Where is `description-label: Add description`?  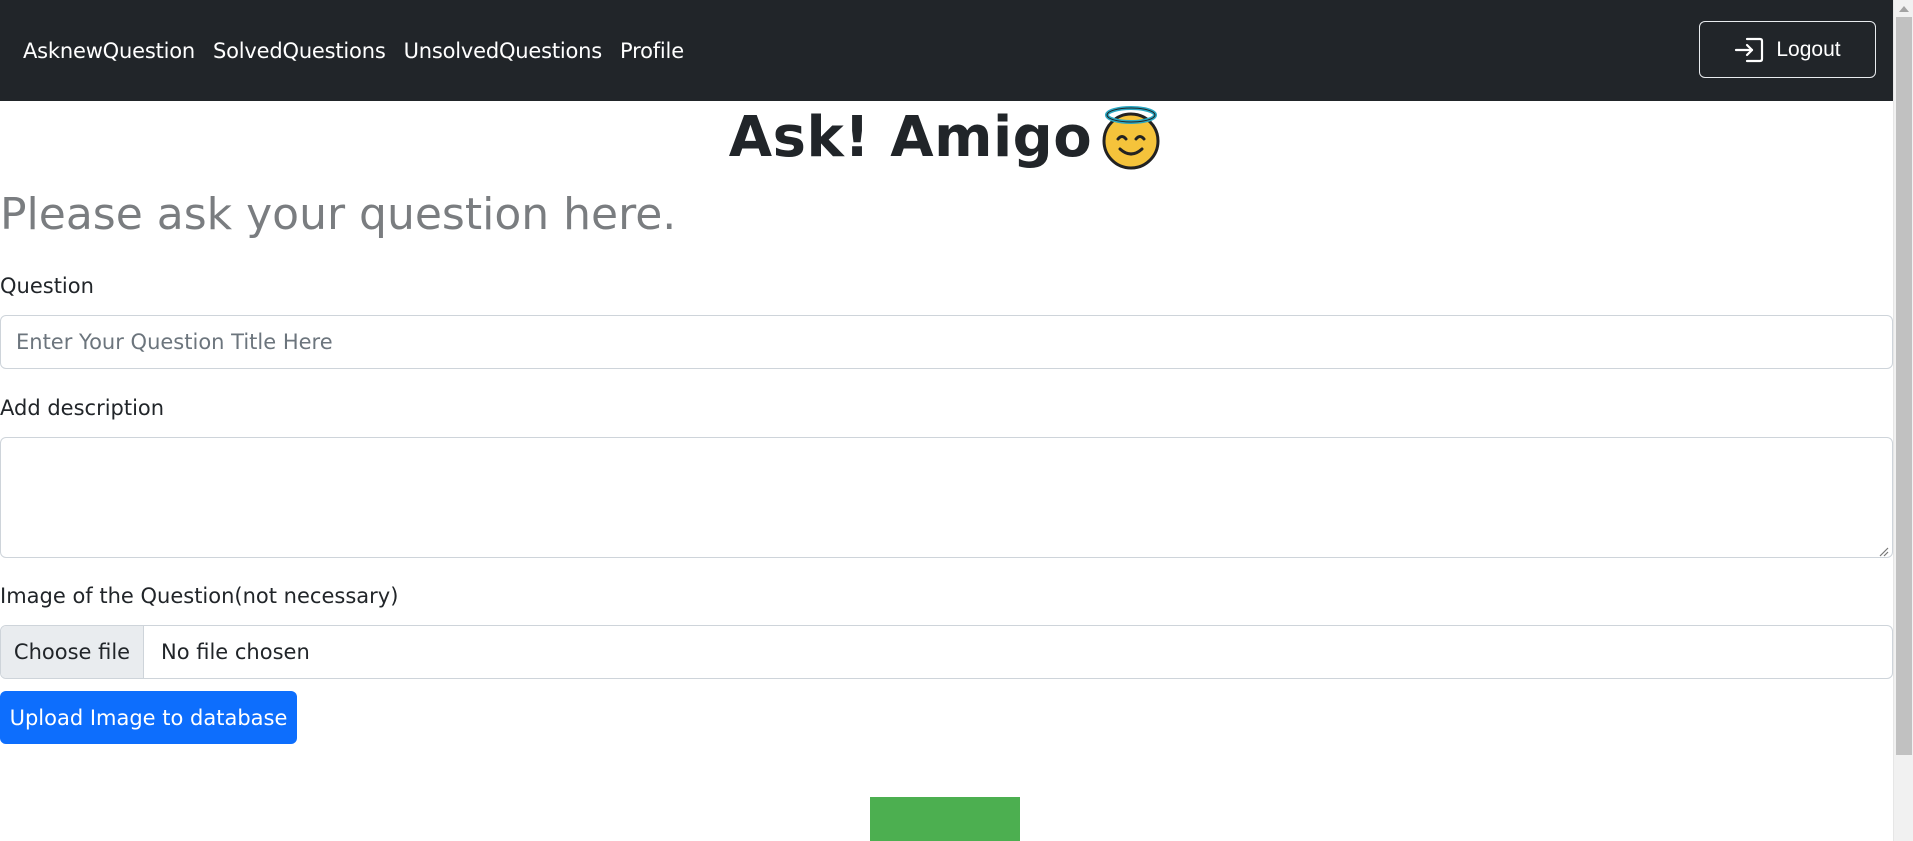
description-label: Add description is located at coordinates (82, 408).